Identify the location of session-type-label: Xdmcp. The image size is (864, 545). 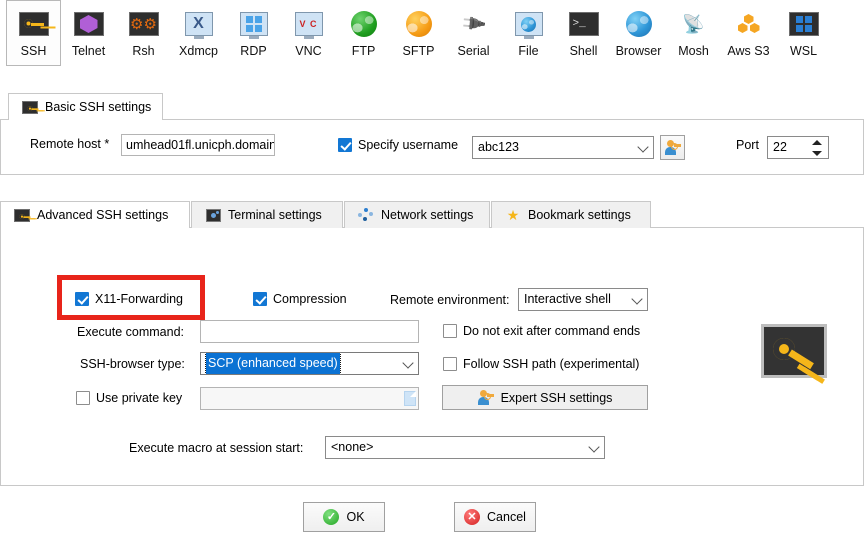
(198, 51).